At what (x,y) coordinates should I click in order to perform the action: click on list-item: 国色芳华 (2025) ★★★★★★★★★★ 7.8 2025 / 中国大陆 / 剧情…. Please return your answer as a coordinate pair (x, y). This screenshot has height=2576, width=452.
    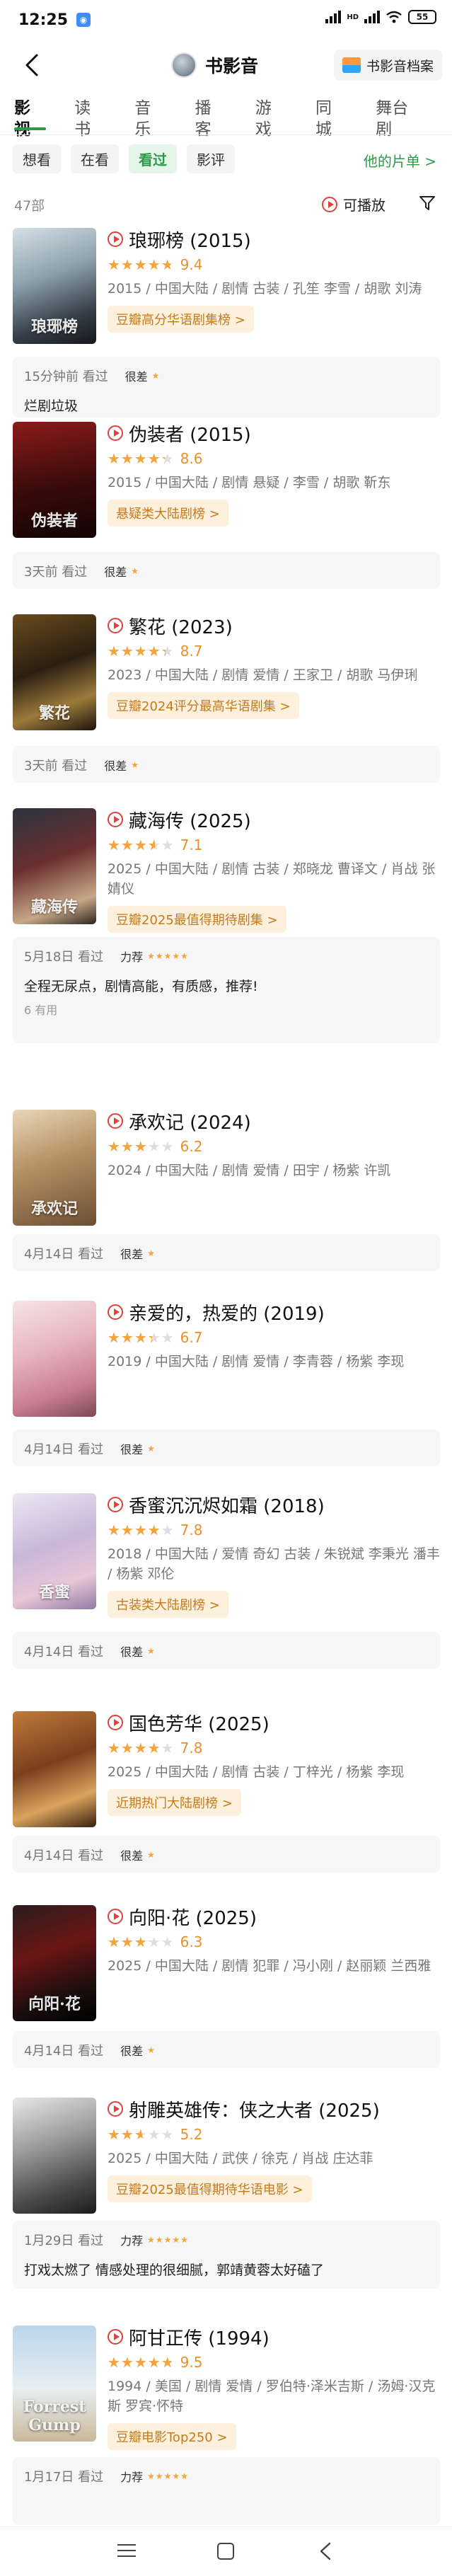
    Looking at the image, I should click on (226, 1792).